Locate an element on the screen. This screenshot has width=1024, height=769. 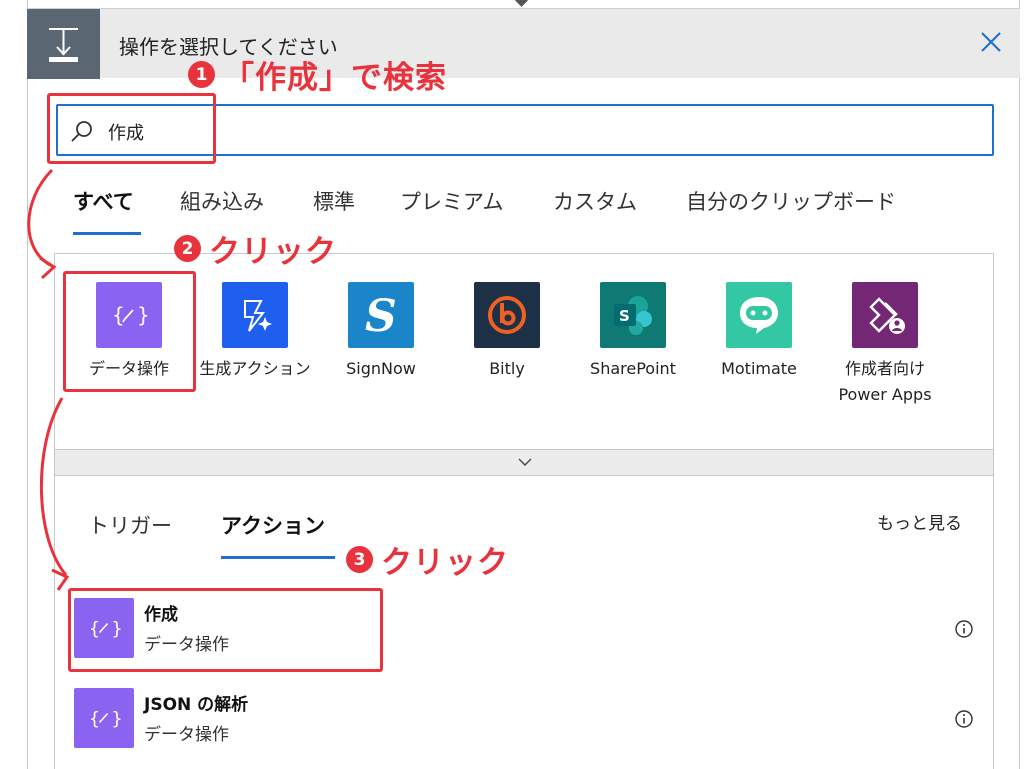
annotation-arrows is located at coordinates (48, 379).